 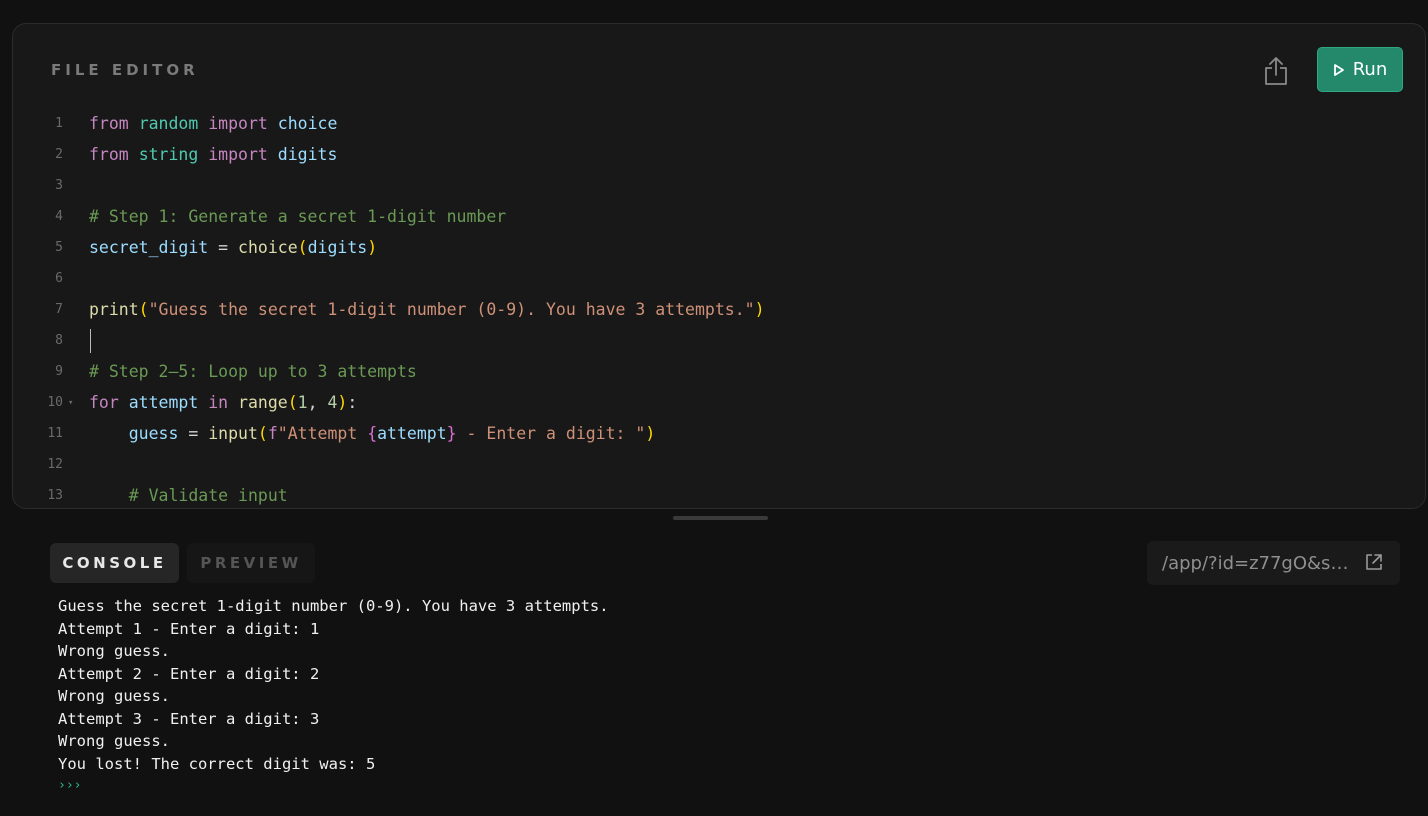 What do you see at coordinates (719, 371) in the screenshot?
I see `code-line: 9 # Step 2–5: Loop up to 3 attempts` at bounding box center [719, 371].